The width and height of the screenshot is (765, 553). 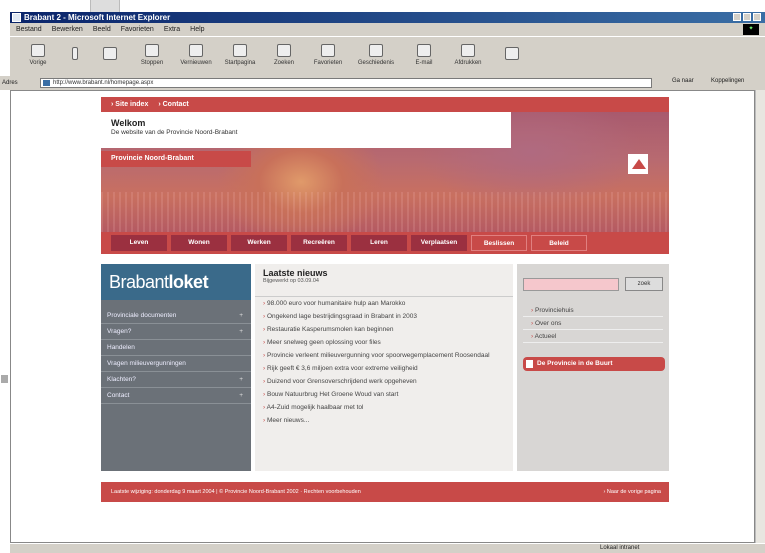 I want to click on site-search-button: zoek, so click(x=644, y=284).